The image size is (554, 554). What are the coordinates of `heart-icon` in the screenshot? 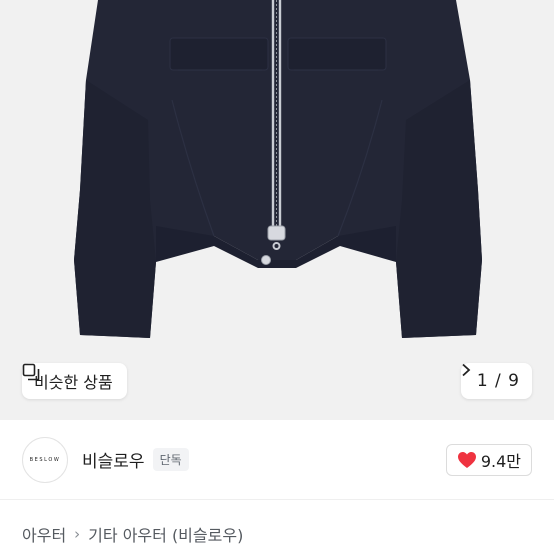 It's located at (466, 459).